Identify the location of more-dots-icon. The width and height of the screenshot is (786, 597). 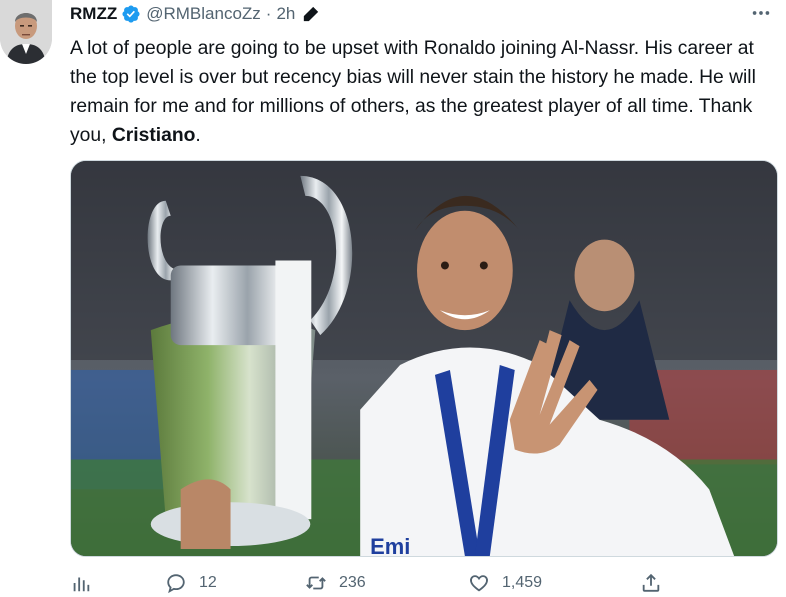
(761, 13).